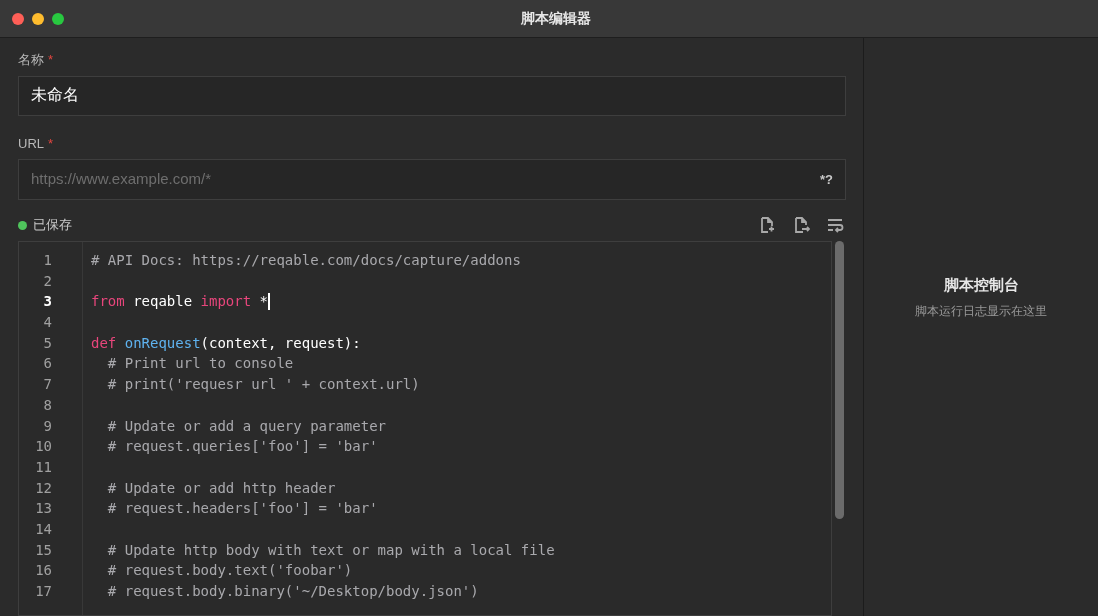 This screenshot has height=616, width=1098. What do you see at coordinates (58, 18) in the screenshot?
I see `maximize-window-button` at bounding box center [58, 18].